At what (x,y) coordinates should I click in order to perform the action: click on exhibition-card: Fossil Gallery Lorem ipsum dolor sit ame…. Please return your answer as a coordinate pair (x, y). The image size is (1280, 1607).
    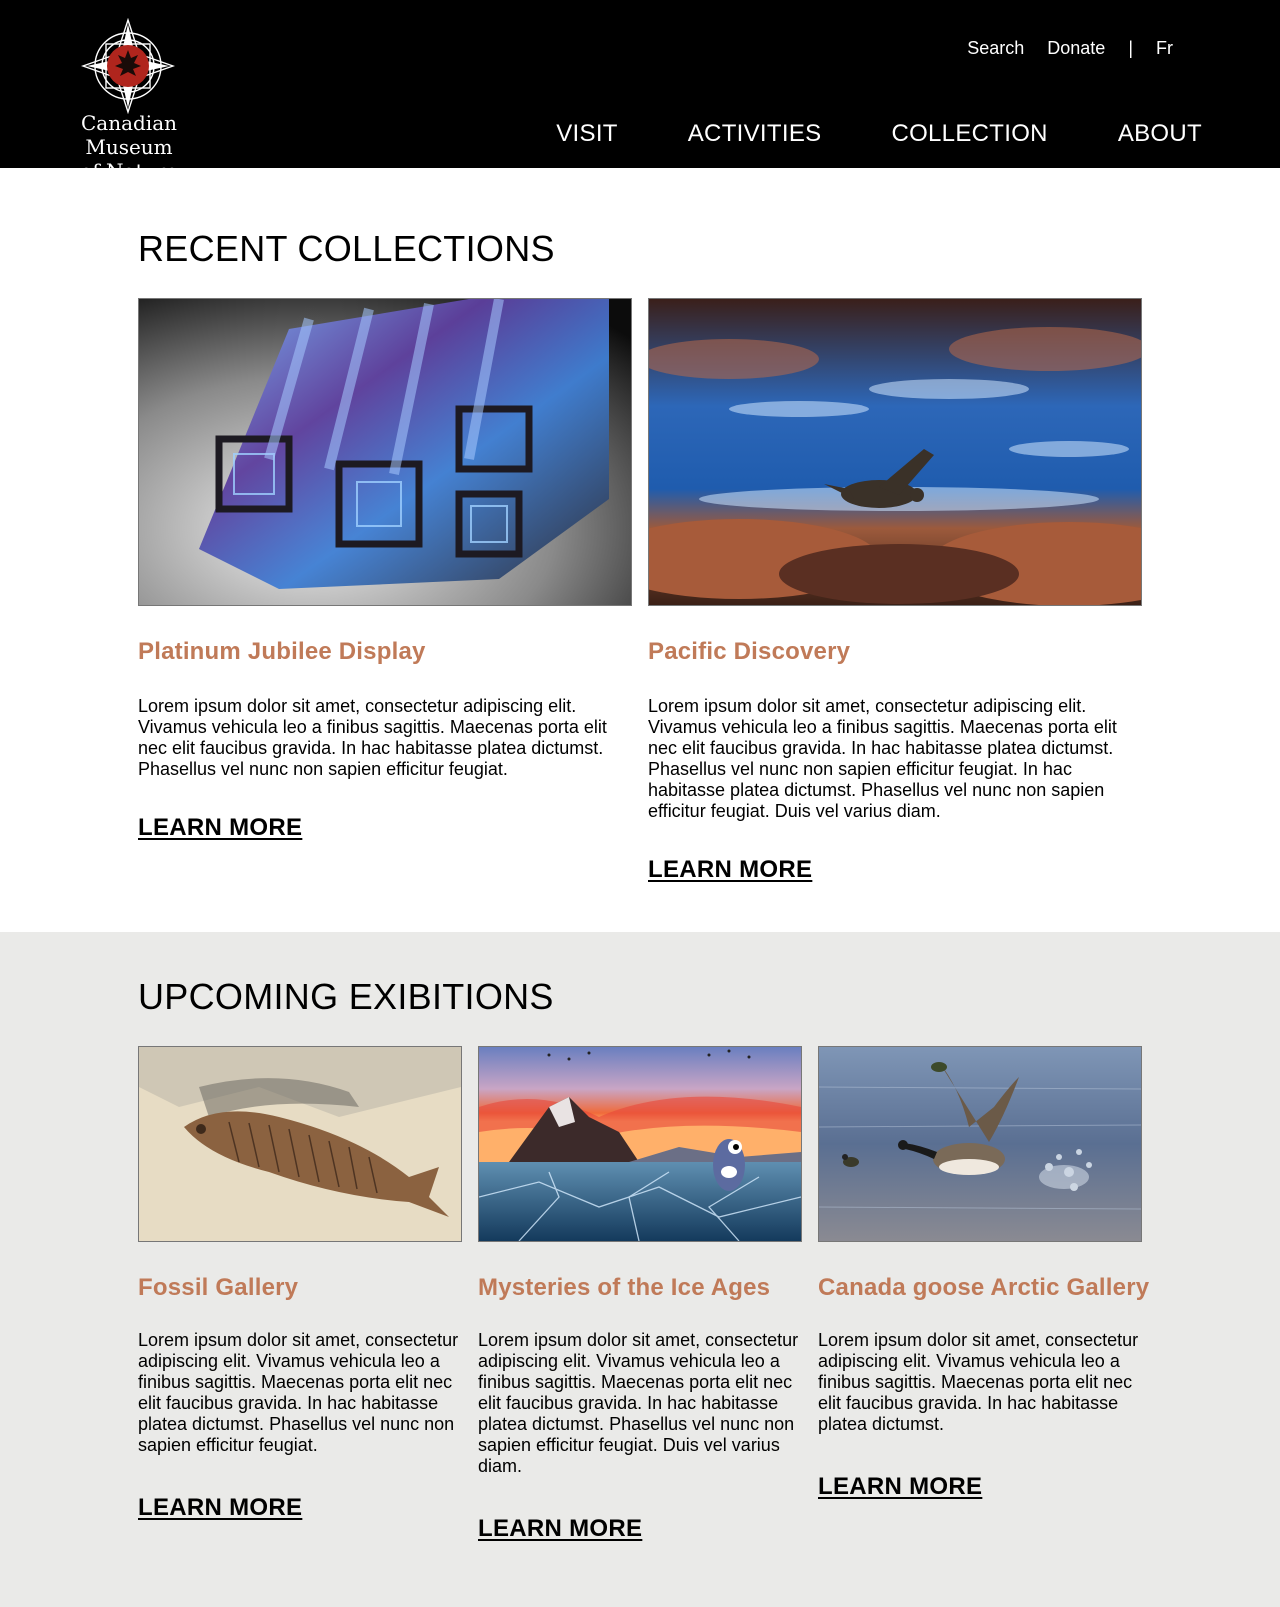
    Looking at the image, I should click on (300, 1284).